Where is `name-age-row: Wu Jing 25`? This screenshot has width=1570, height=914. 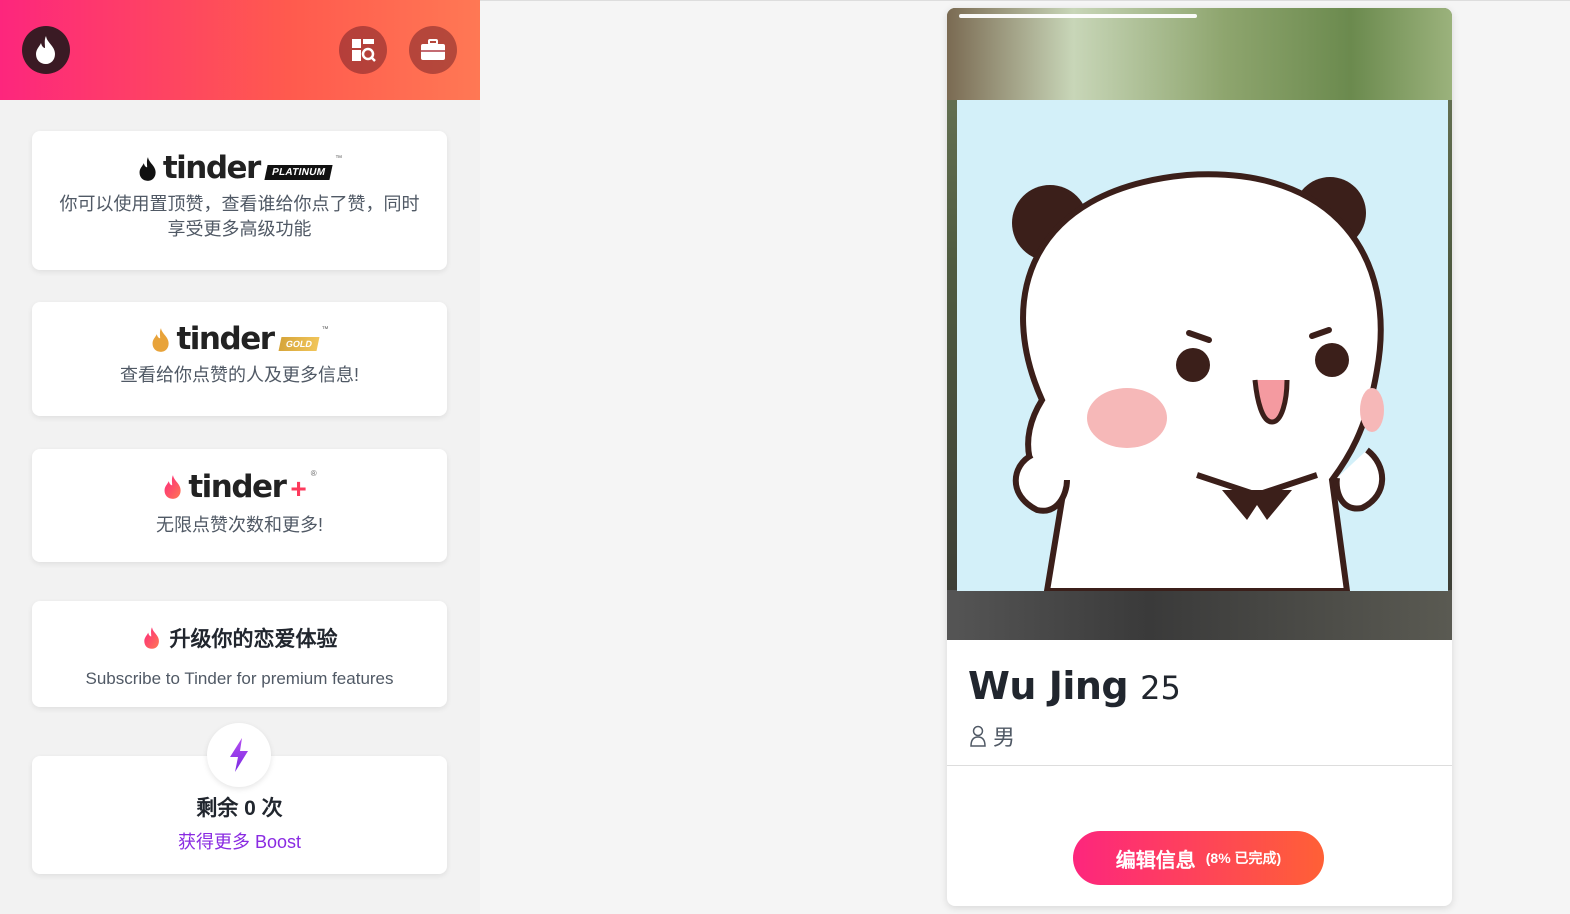
name-age-row: Wu Jing 25 is located at coordinates (1074, 686).